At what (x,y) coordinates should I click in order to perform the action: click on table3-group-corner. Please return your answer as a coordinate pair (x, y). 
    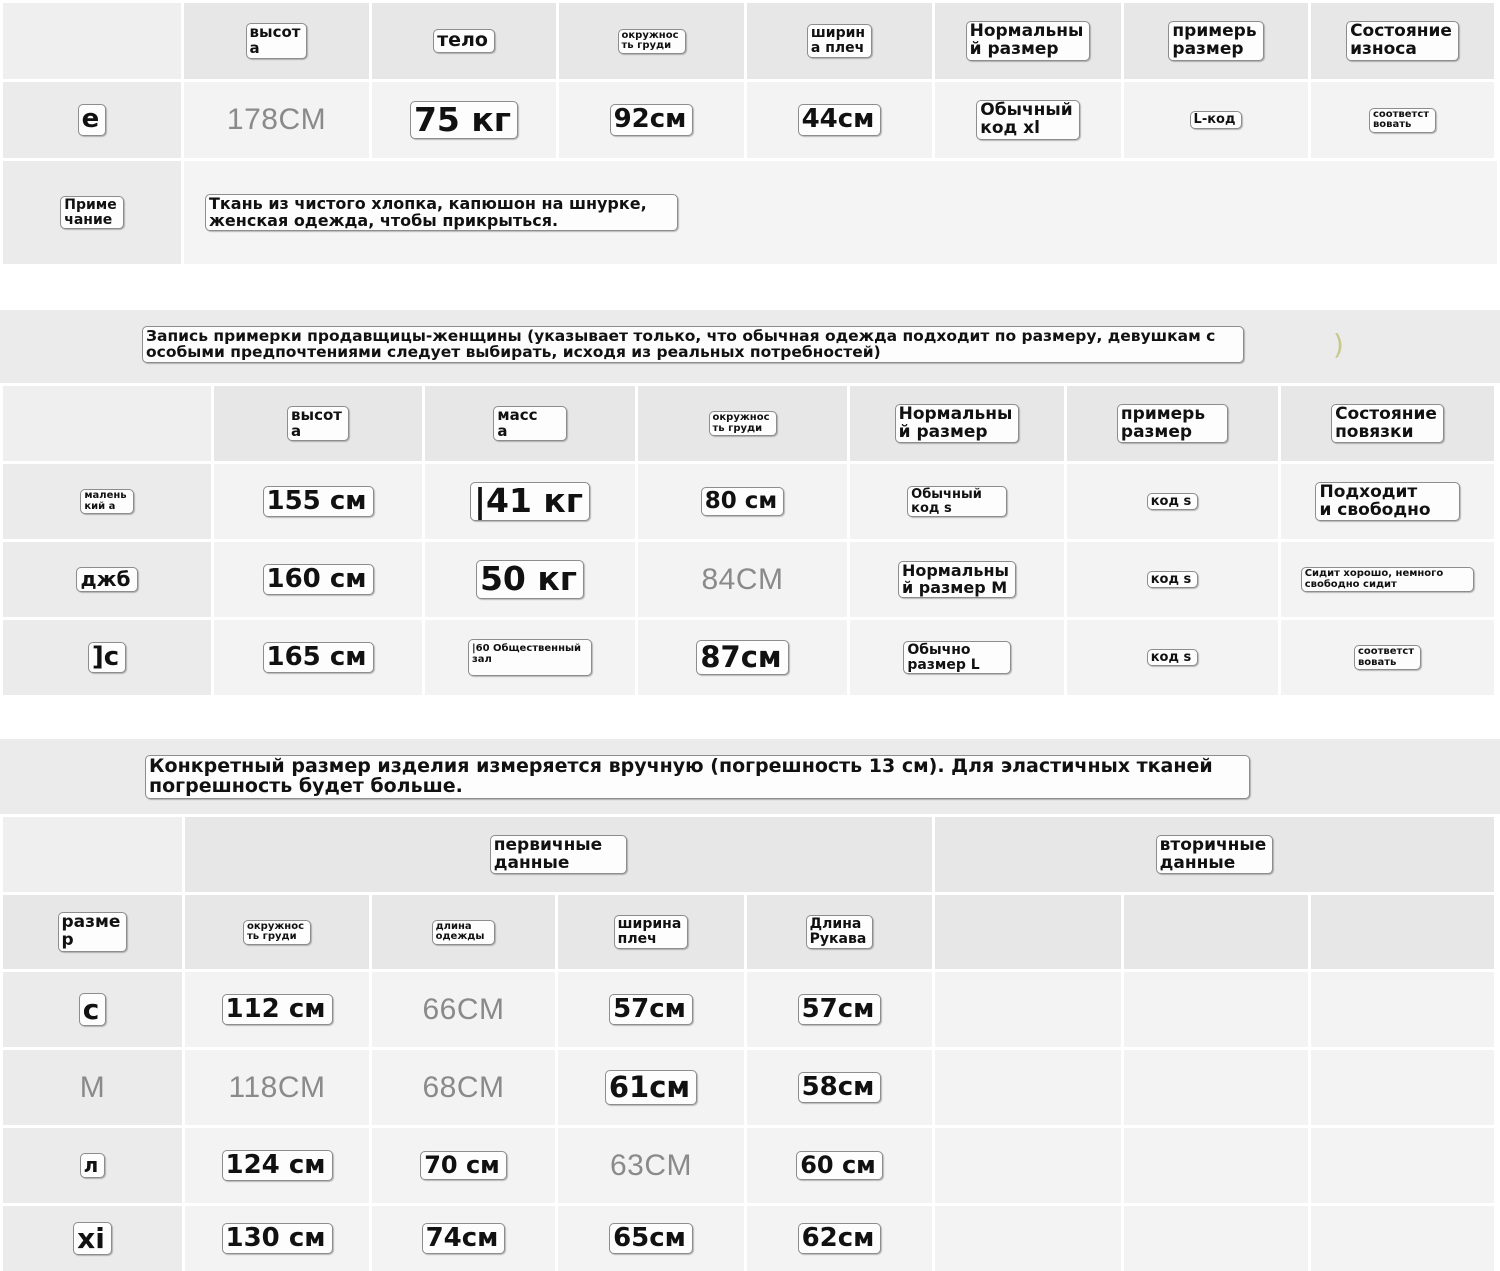
    Looking at the image, I should click on (94, 854).